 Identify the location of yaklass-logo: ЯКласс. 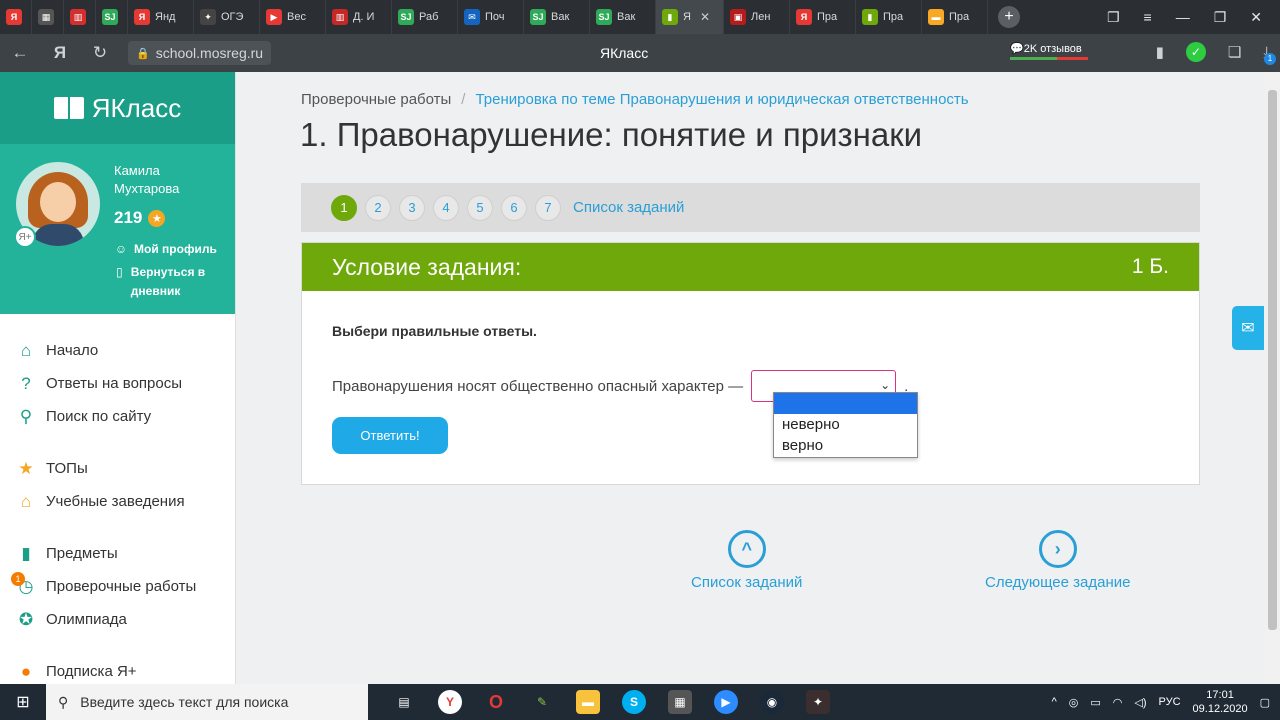
(117, 108).